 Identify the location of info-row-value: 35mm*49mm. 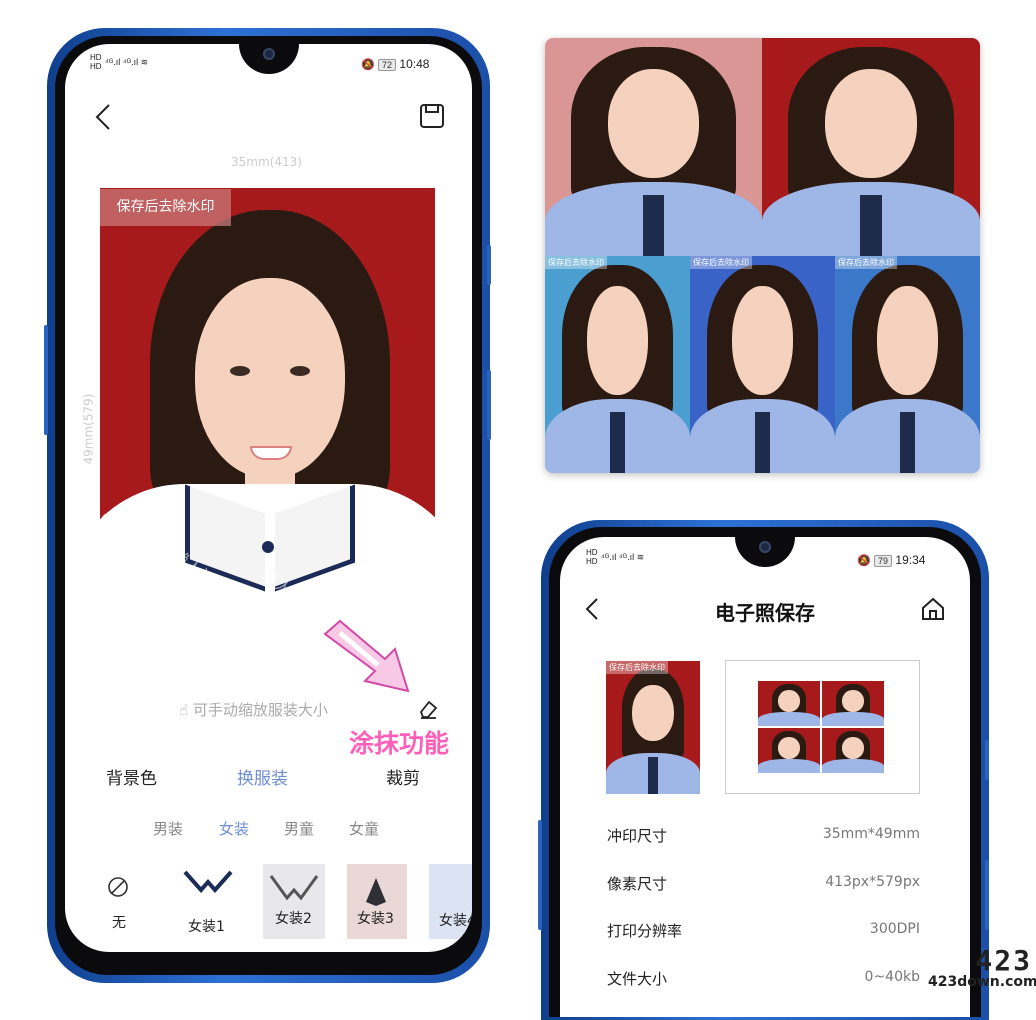
(871, 834).